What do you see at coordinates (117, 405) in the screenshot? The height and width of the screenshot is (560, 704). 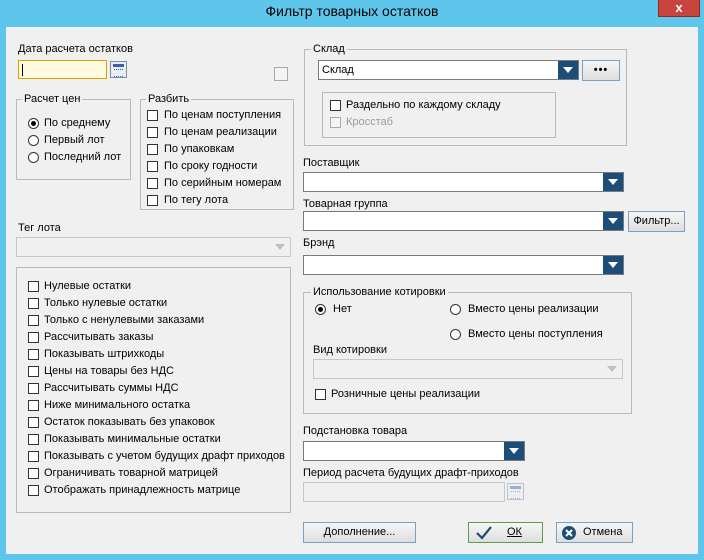 I see `flag-label: Ниже минимального остатка` at bounding box center [117, 405].